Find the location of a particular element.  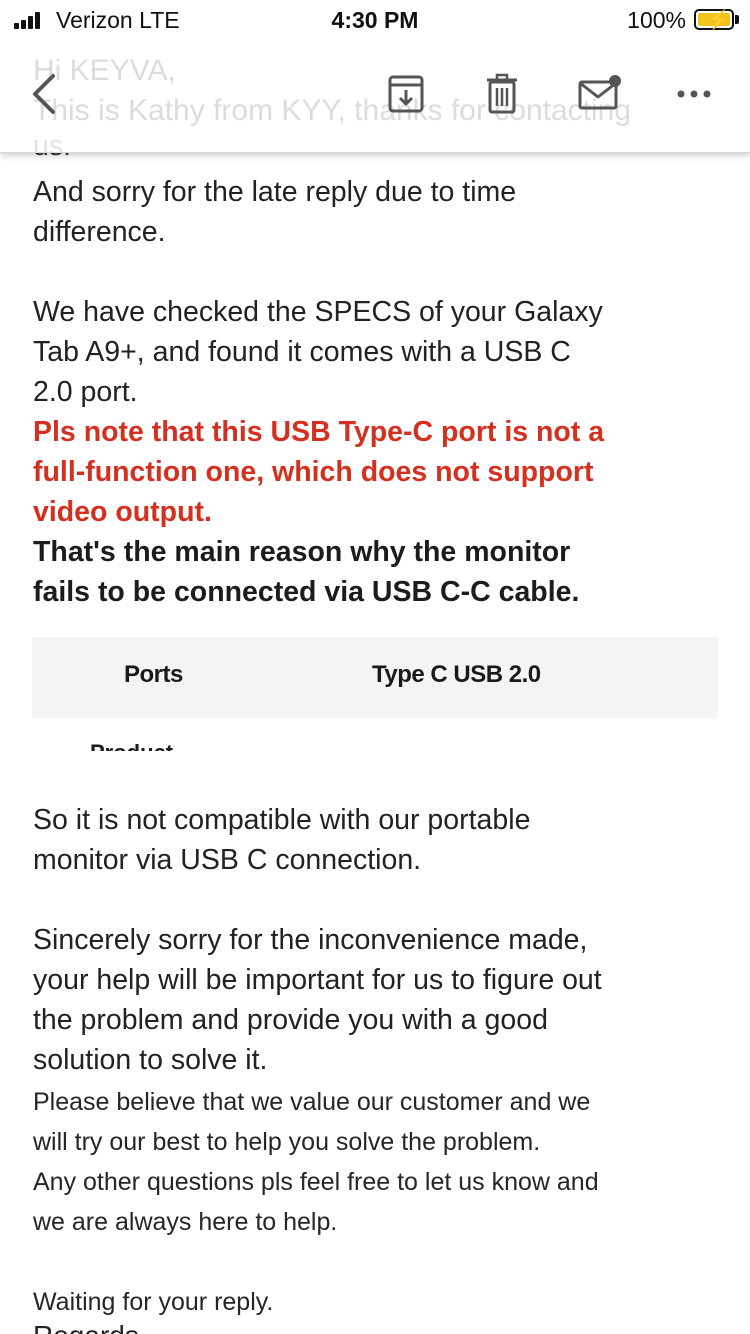

spec-next-row-cut: Product is located at coordinates (145, 742).